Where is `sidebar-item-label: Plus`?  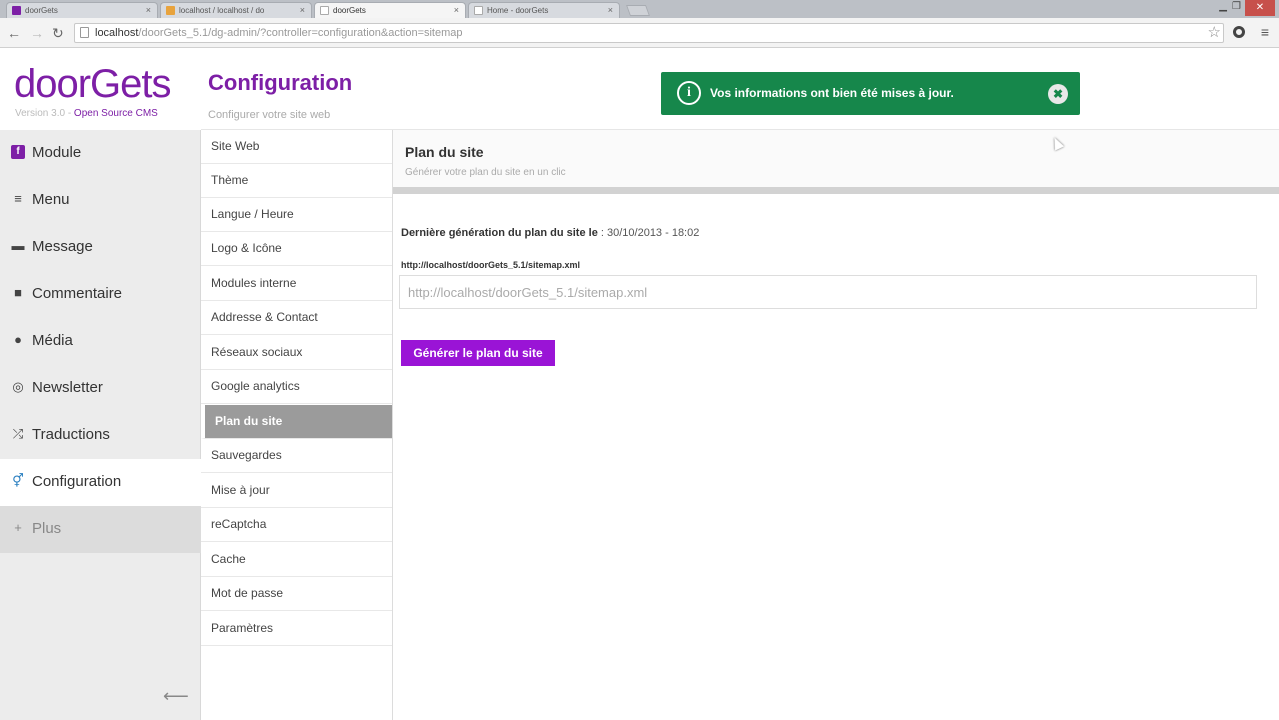 sidebar-item-label: Plus is located at coordinates (47, 528).